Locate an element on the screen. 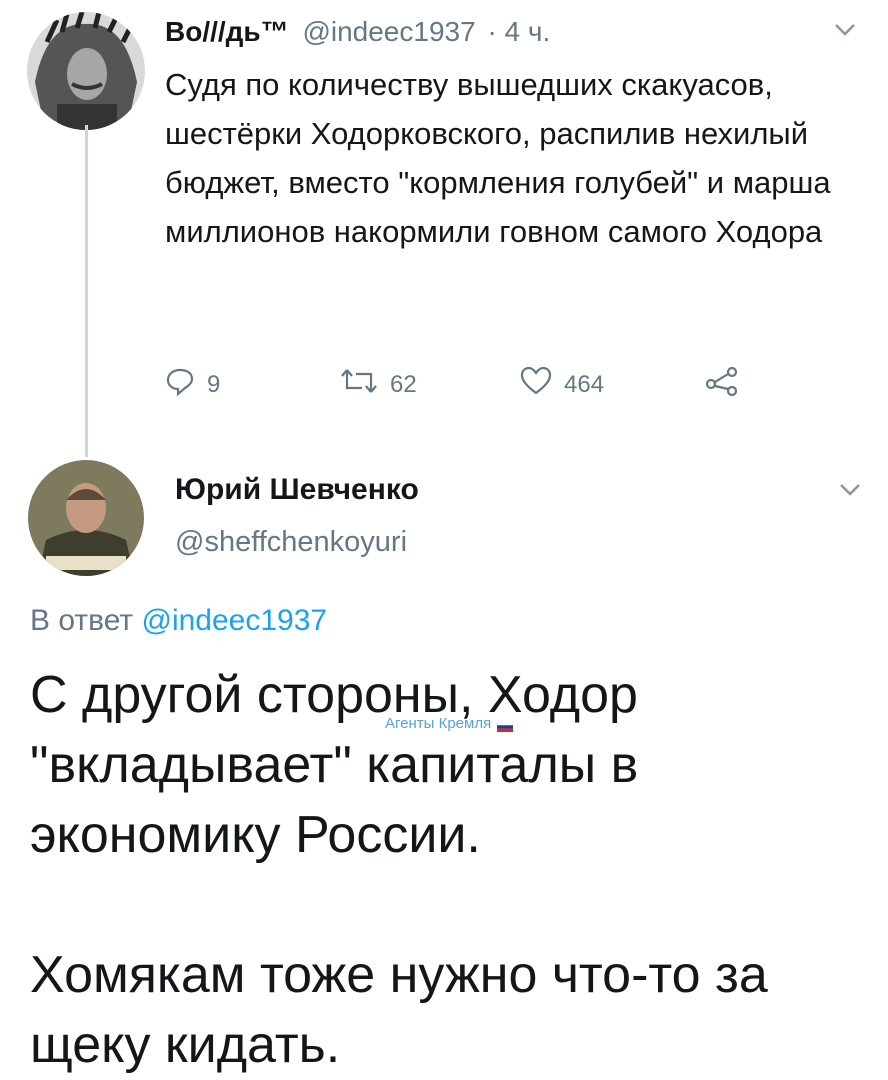 The width and height of the screenshot is (888, 1080). avatar-shevchenko is located at coordinates (86, 518).